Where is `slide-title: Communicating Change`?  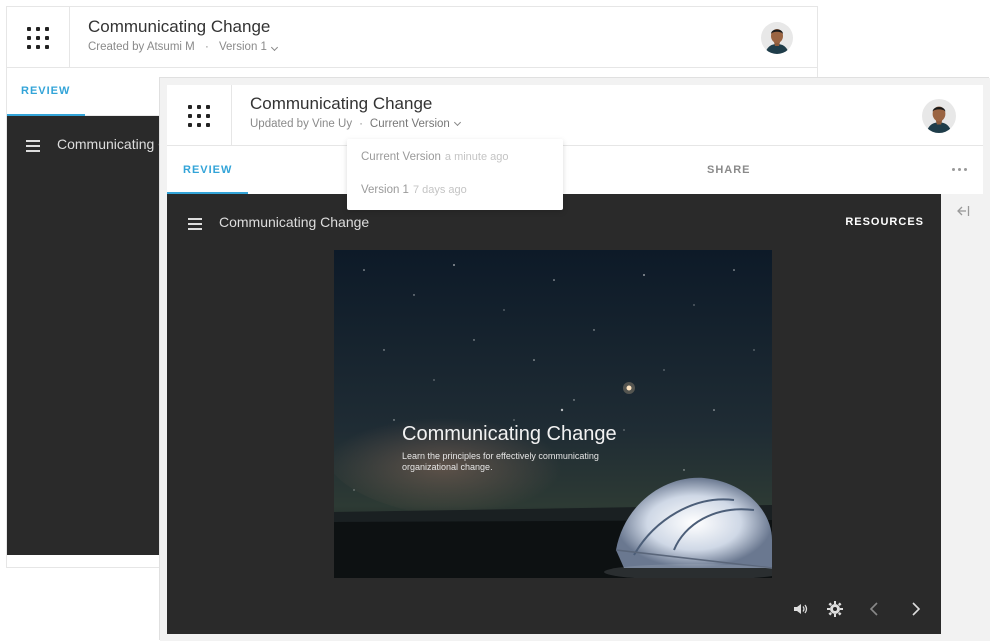 slide-title: Communicating Change is located at coordinates (509, 434).